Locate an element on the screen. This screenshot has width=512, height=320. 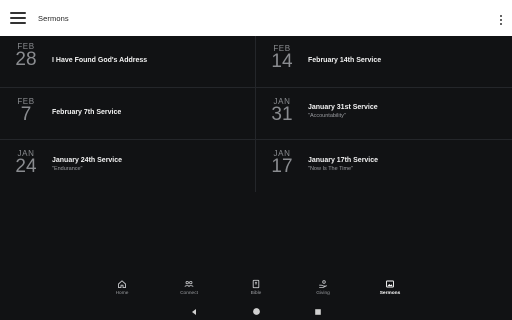
sermon-date: FEB 14 is located at coordinates (282, 58).